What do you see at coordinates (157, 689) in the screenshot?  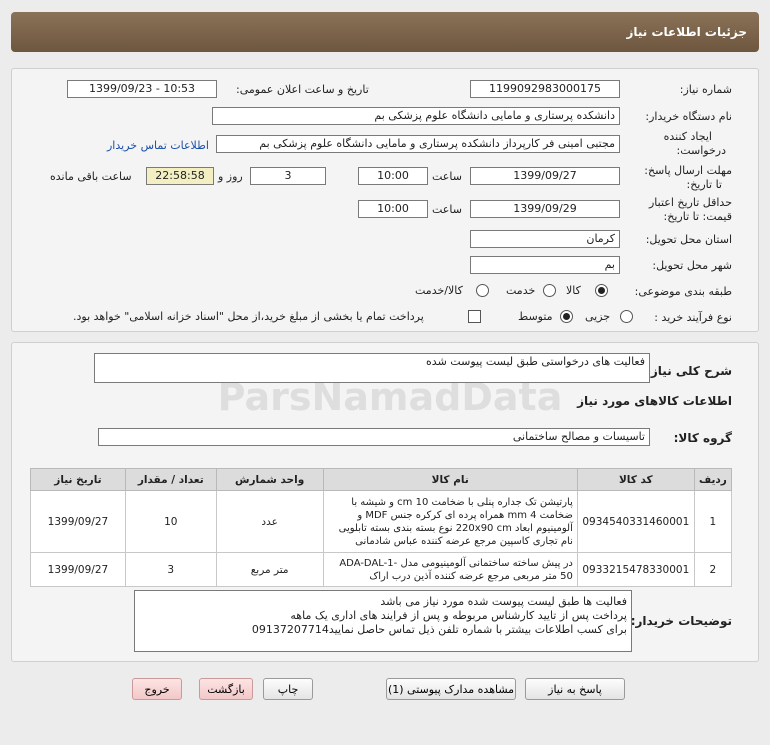 I see `exit-button: خروج` at bounding box center [157, 689].